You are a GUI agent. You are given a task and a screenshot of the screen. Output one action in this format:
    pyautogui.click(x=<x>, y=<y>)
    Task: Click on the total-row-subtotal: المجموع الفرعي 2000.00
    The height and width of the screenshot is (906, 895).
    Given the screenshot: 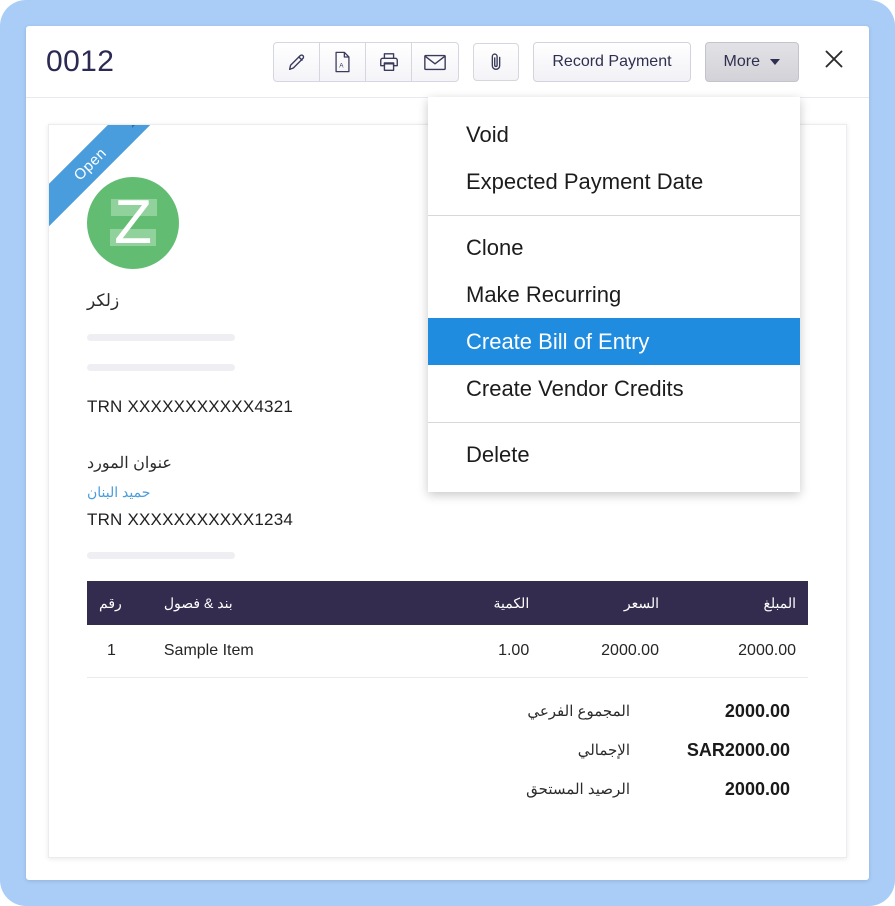 What is the action you would take?
    pyautogui.click(x=447, y=711)
    